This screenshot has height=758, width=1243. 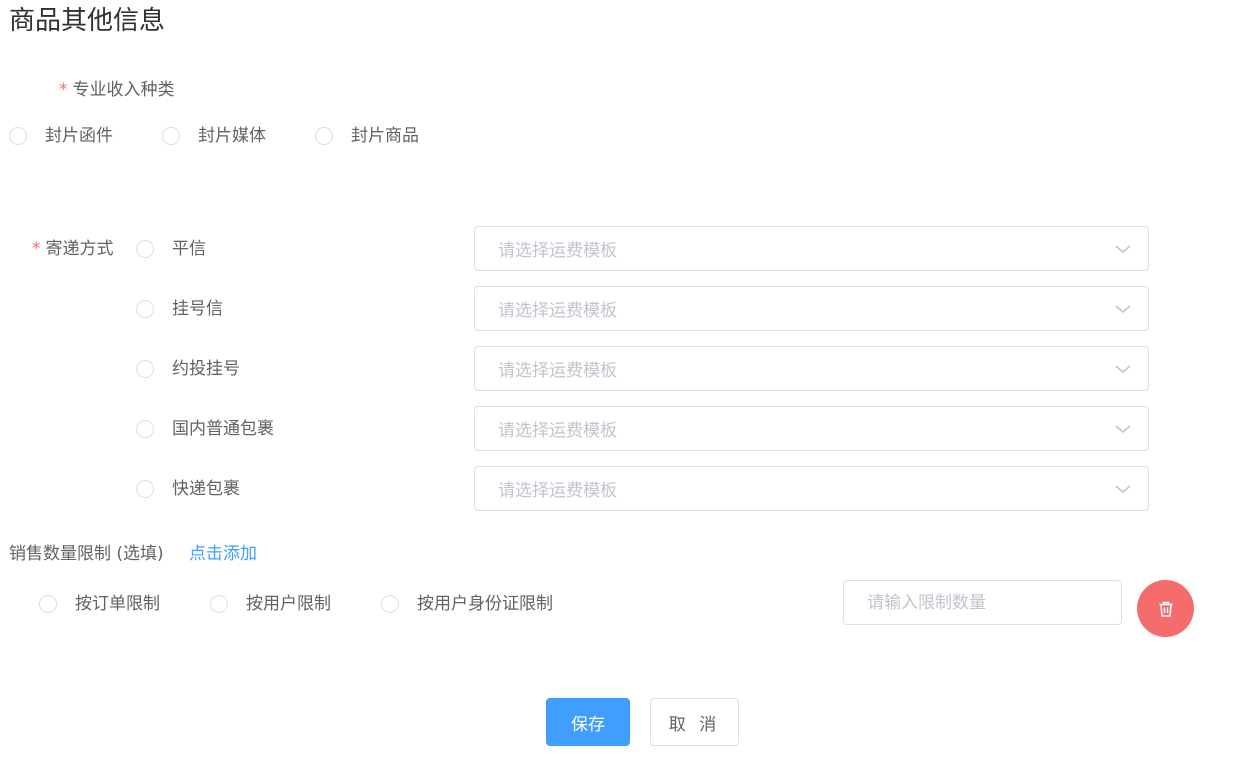 I want to click on radio-label: 平信, so click(x=189, y=249).